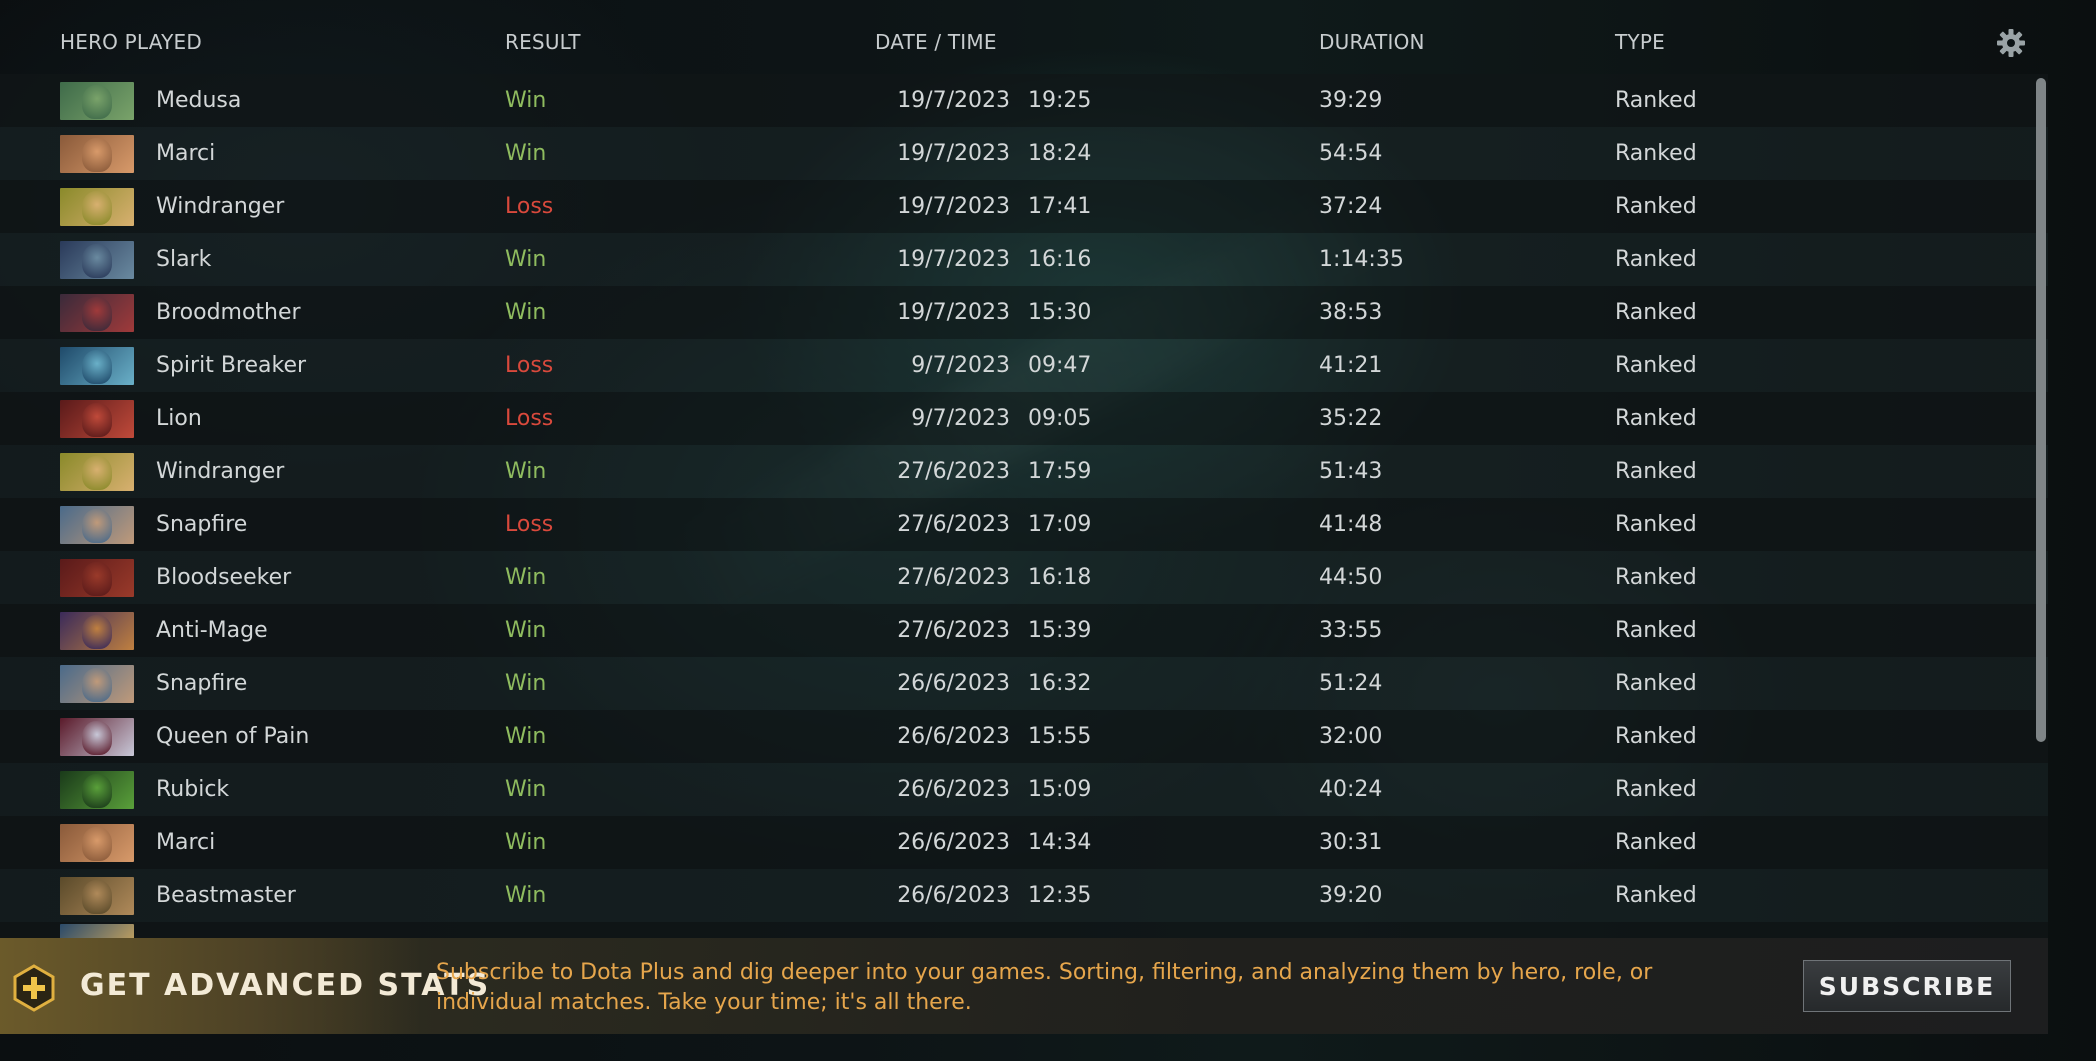  What do you see at coordinates (1351, 153) in the screenshot?
I see `match-duration: 54:54` at bounding box center [1351, 153].